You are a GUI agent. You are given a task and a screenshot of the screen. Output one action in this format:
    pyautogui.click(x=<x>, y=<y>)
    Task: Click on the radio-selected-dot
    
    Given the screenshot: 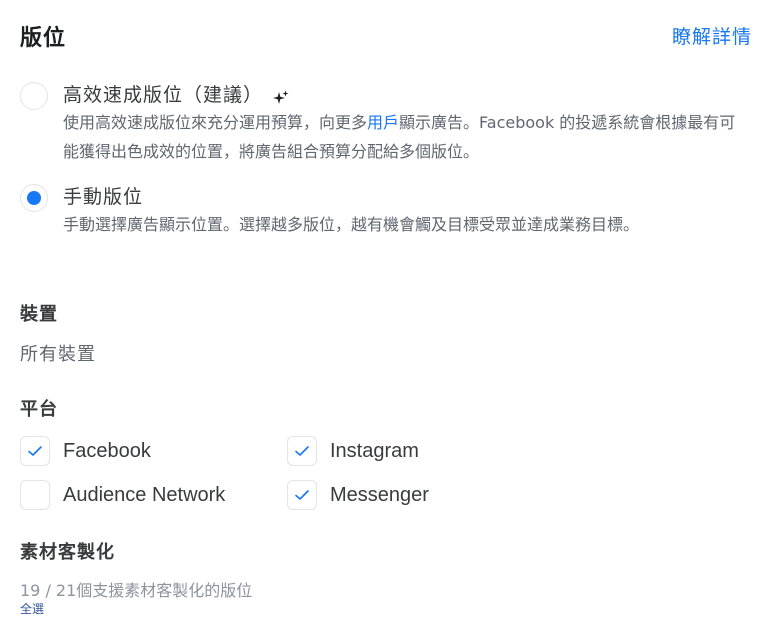 What is the action you would take?
    pyautogui.click(x=34, y=198)
    